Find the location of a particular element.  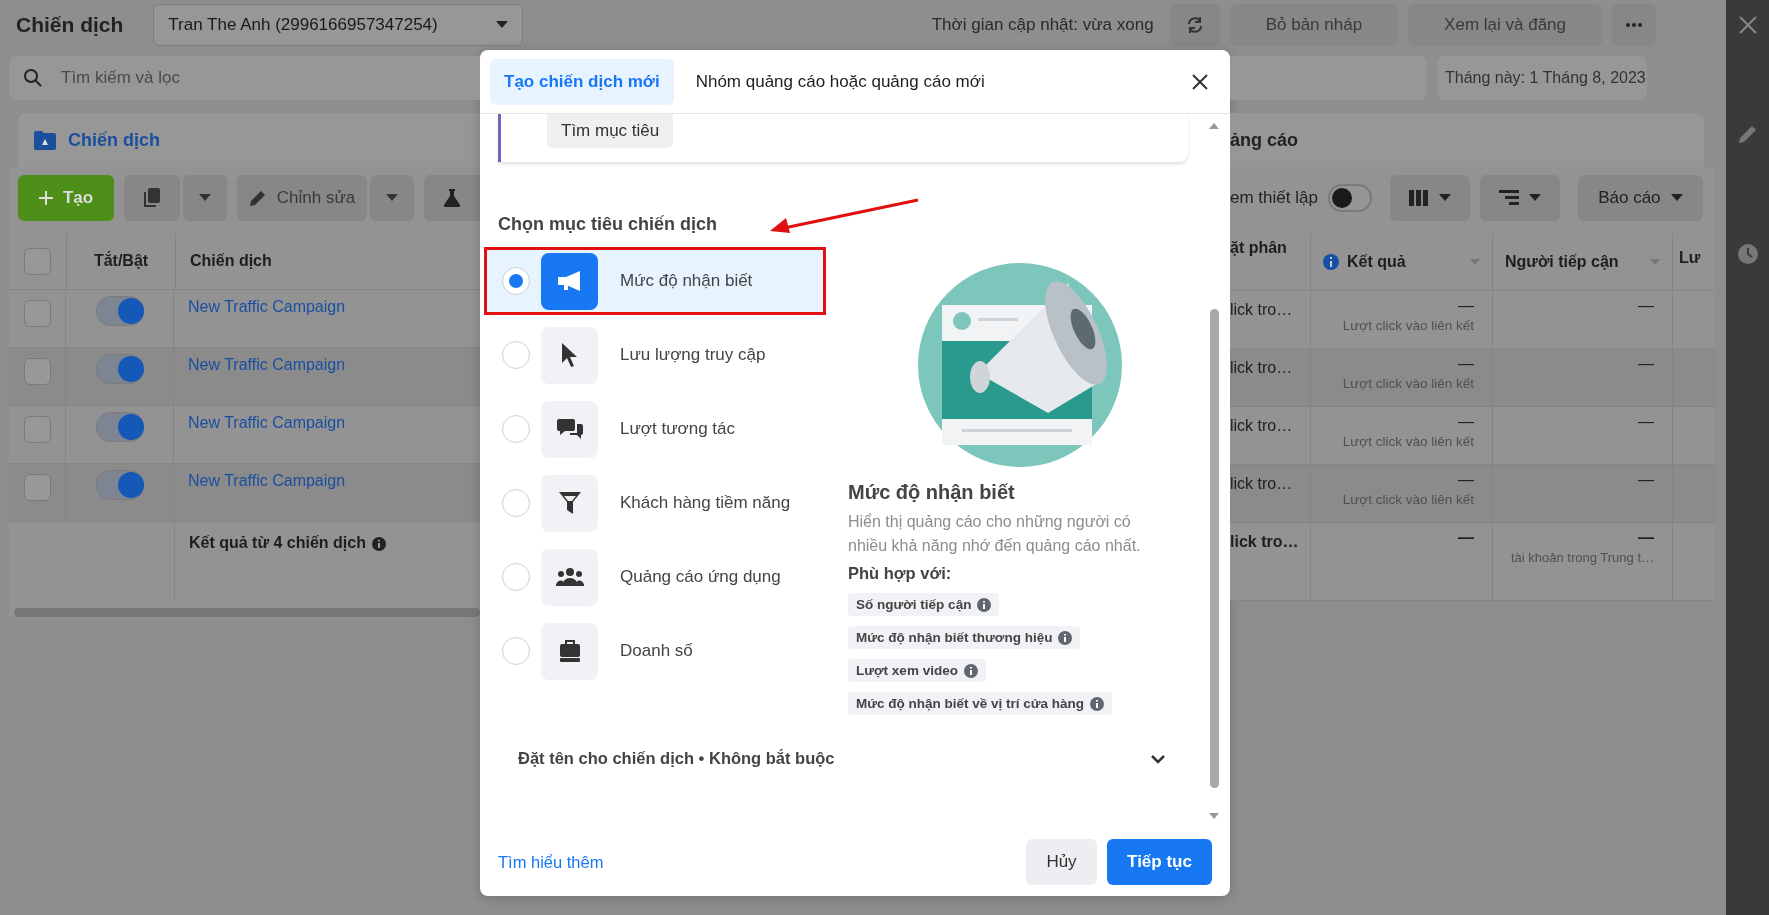

column-header: Kết quả is located at coordinates (1376, 261).